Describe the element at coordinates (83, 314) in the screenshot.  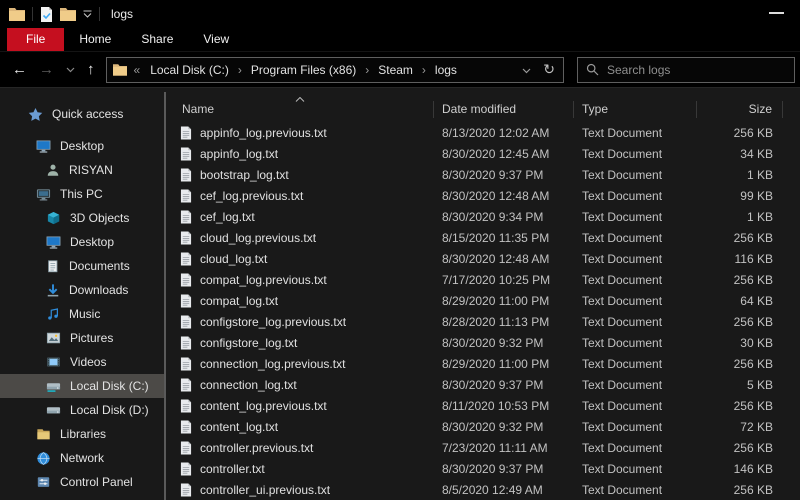
I see `sidebar-item-music: Music` at that location.